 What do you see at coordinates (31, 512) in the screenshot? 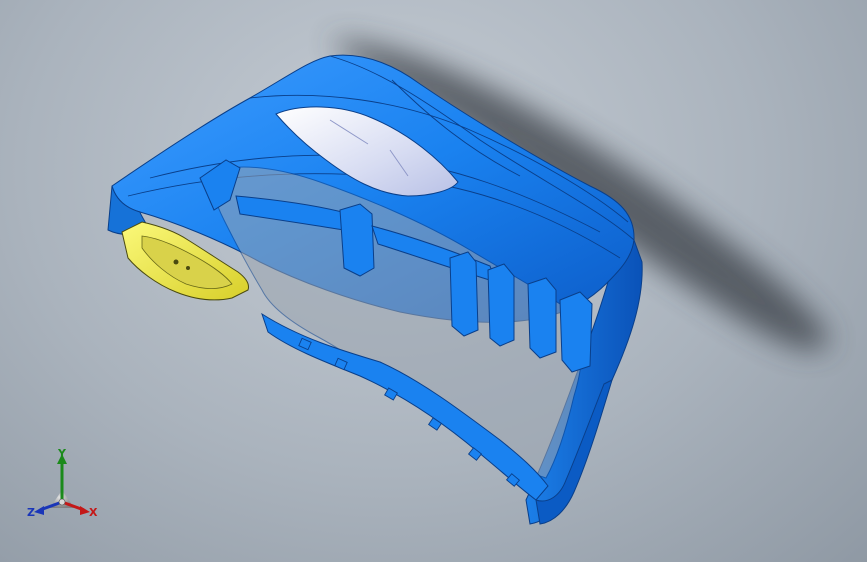
I see `z-axis-label: Z` at bounding box center [31, 512].